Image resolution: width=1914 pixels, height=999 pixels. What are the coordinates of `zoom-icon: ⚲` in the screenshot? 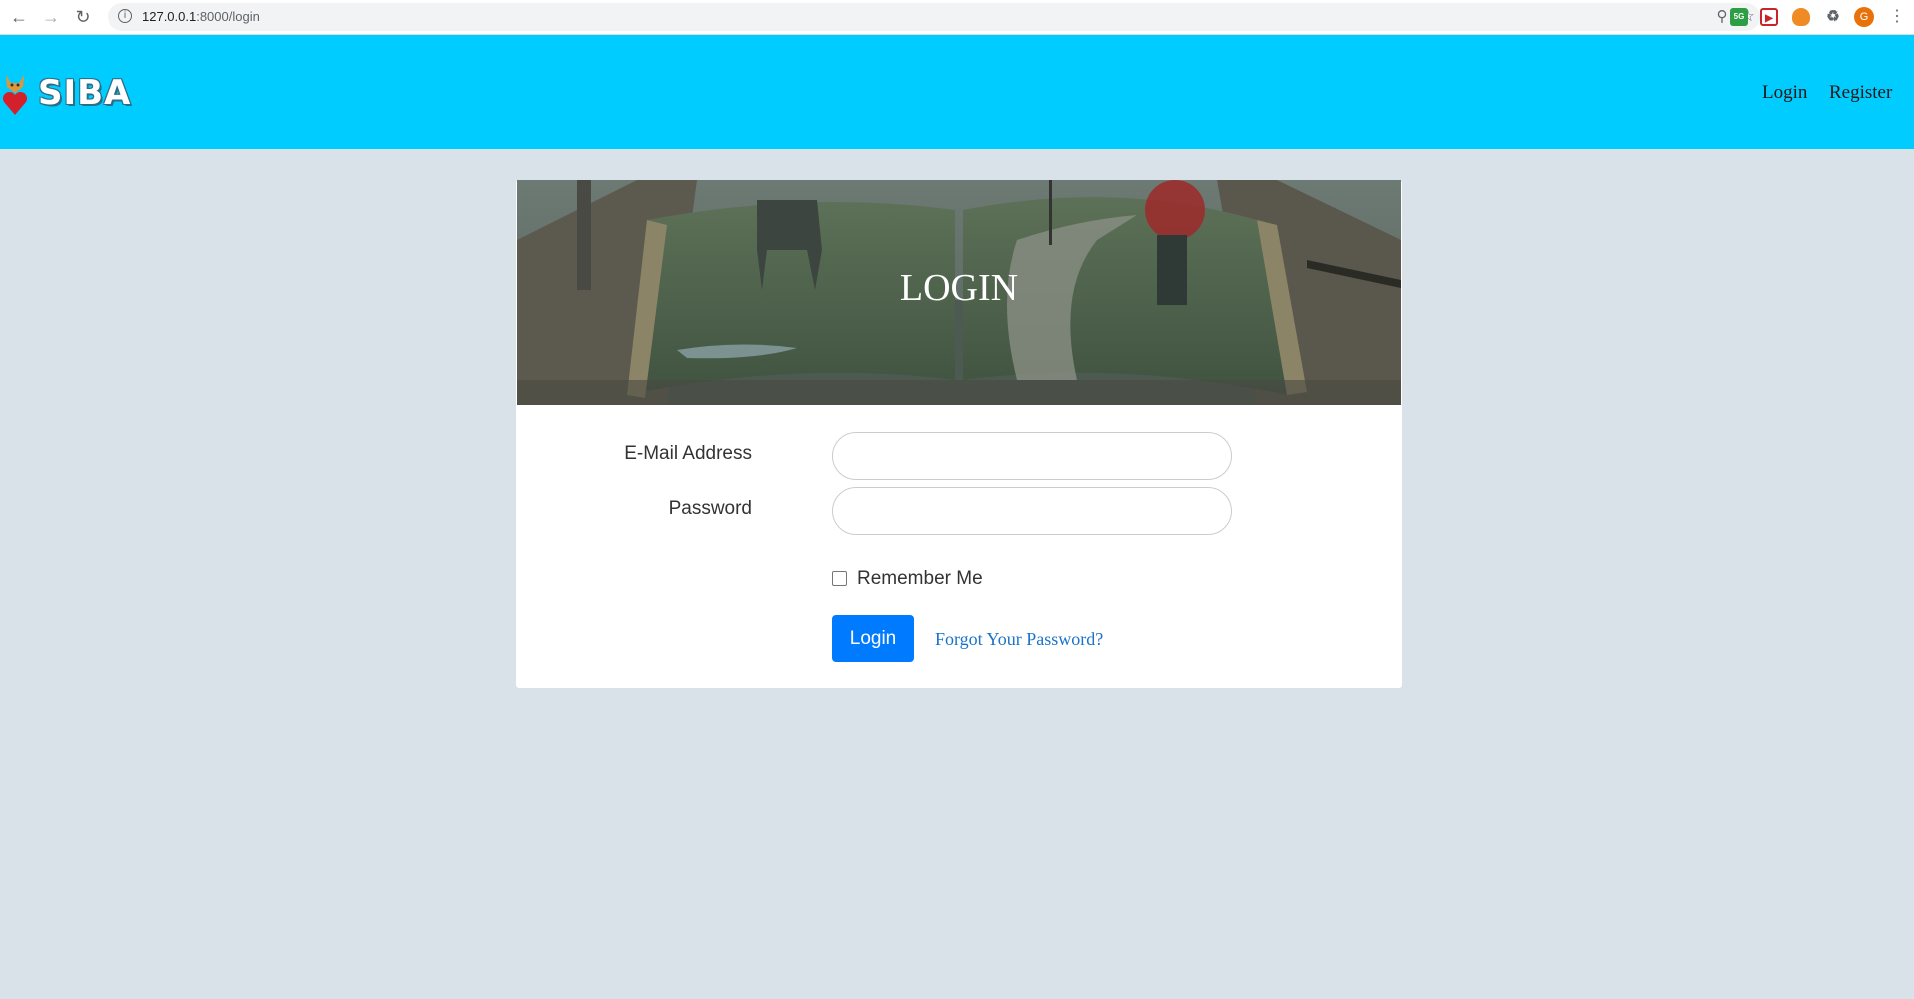 It's located at (1722, 17).